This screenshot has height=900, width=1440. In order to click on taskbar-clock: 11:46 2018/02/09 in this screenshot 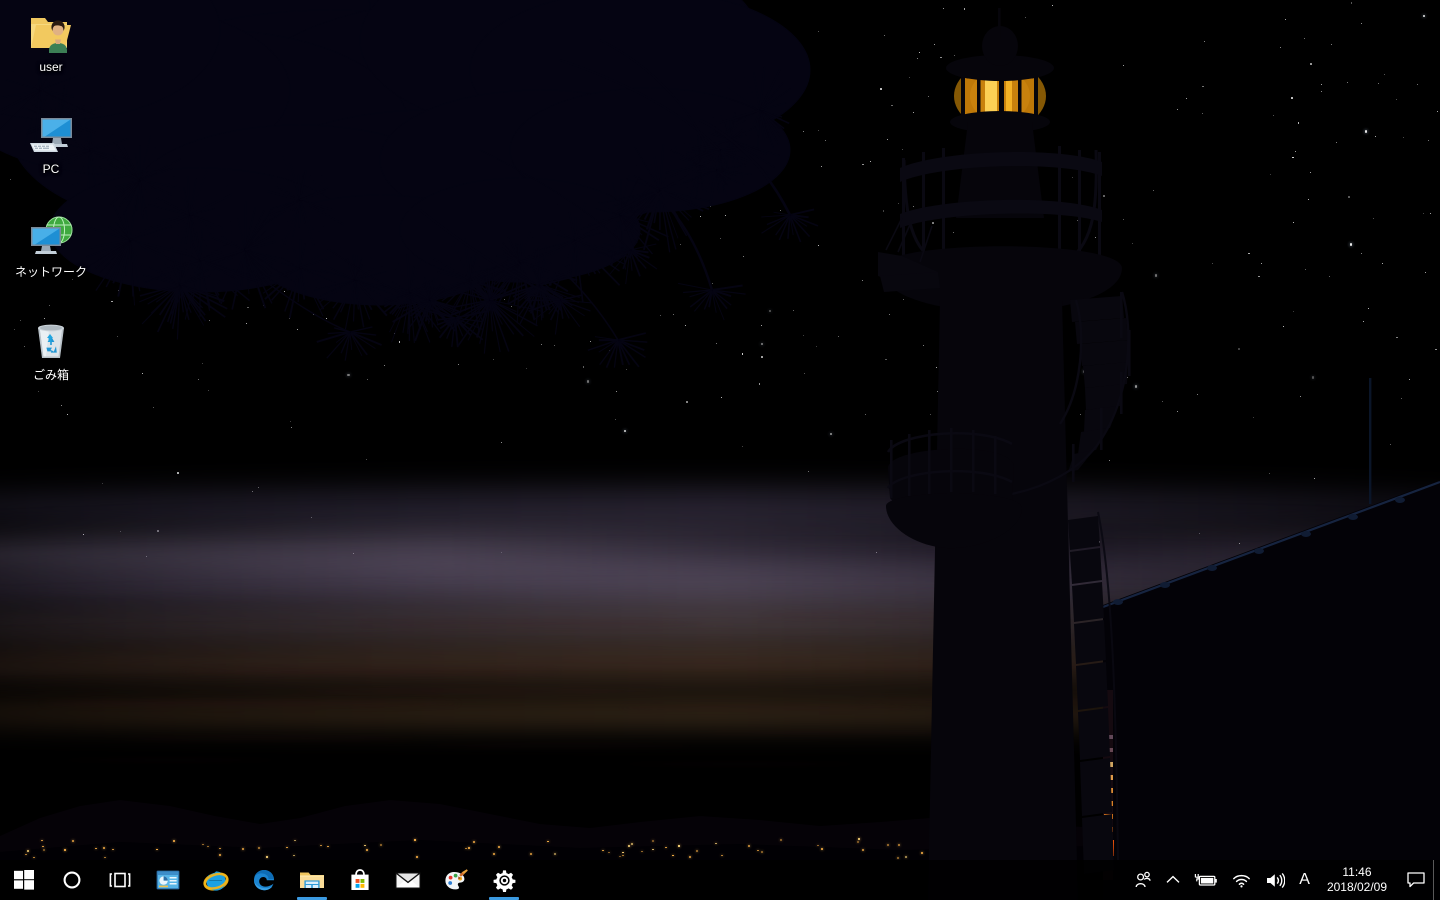, I will do `click(1358, 880)`.